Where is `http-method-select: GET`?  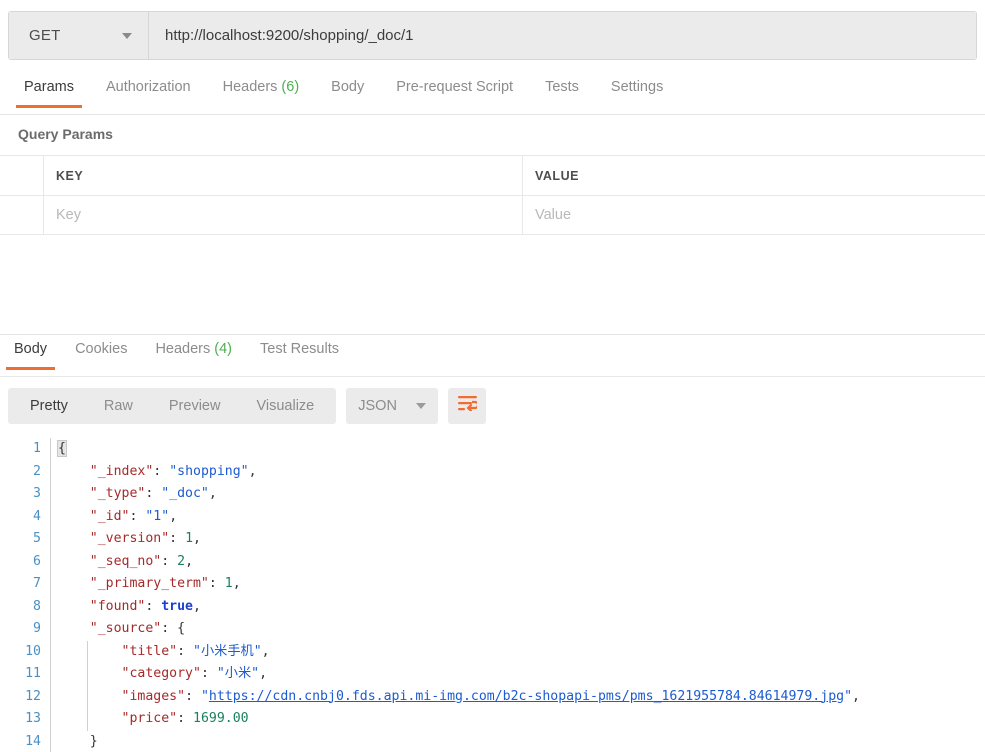
http-method-select: GET is located at coordinates (79, 35).